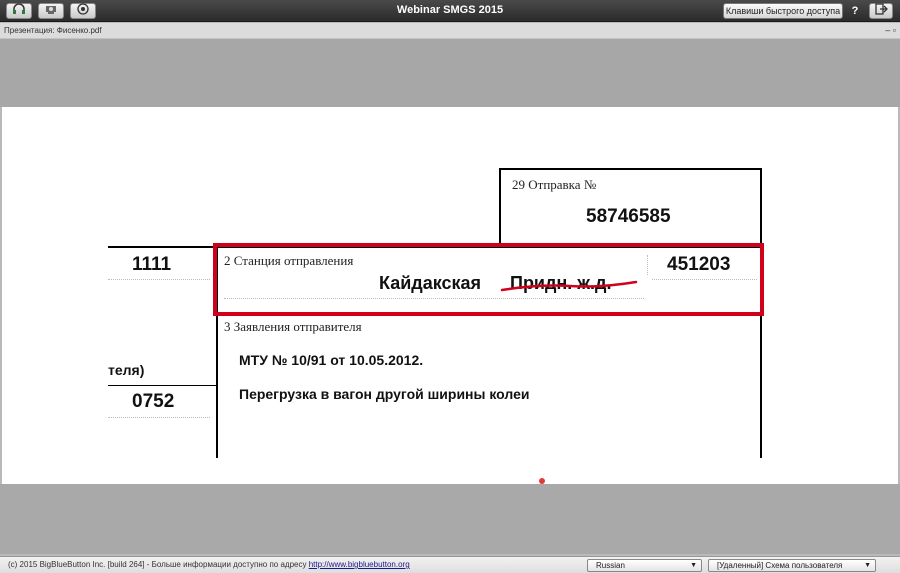 The height and width of the screenshot is (573, 900). I want to click on logout-button, so click(881, 11).